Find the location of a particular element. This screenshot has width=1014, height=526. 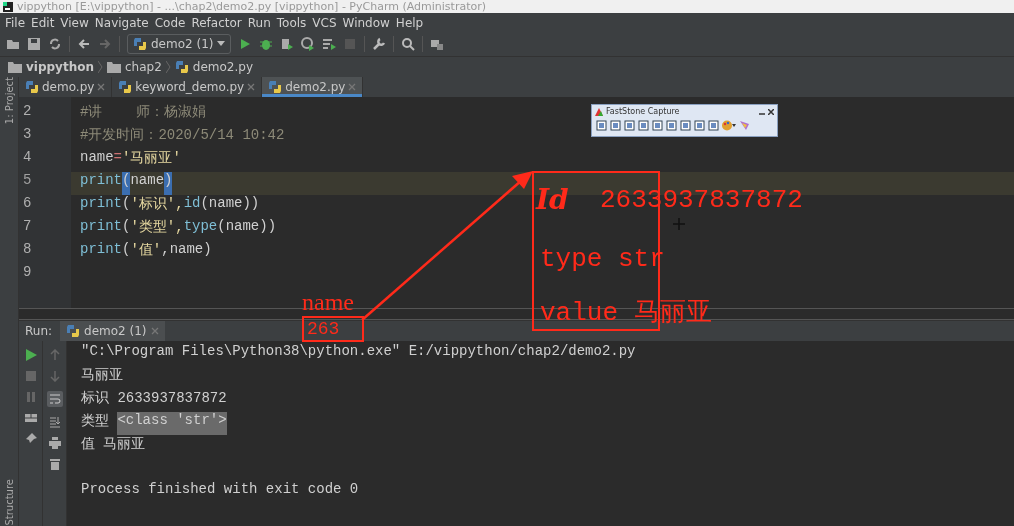

breadcrumb: vippython is located at coordinates (60, 67).